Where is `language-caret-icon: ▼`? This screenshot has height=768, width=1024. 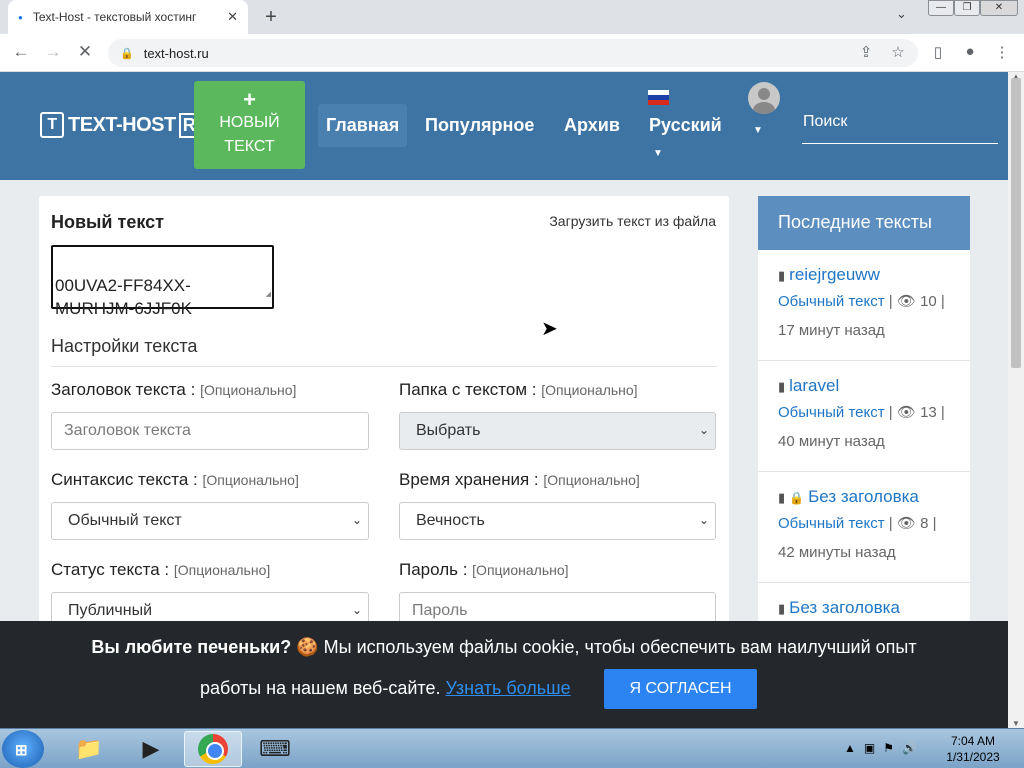
language-caret-icon: ▼ is located at coordinates (658, 153).